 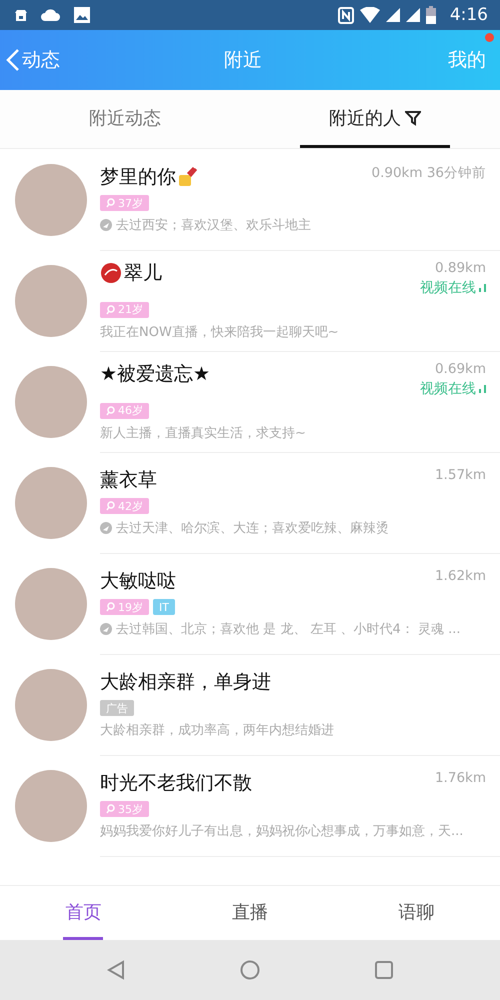 I want to click on filter-icon, so click(x=413, y=118).